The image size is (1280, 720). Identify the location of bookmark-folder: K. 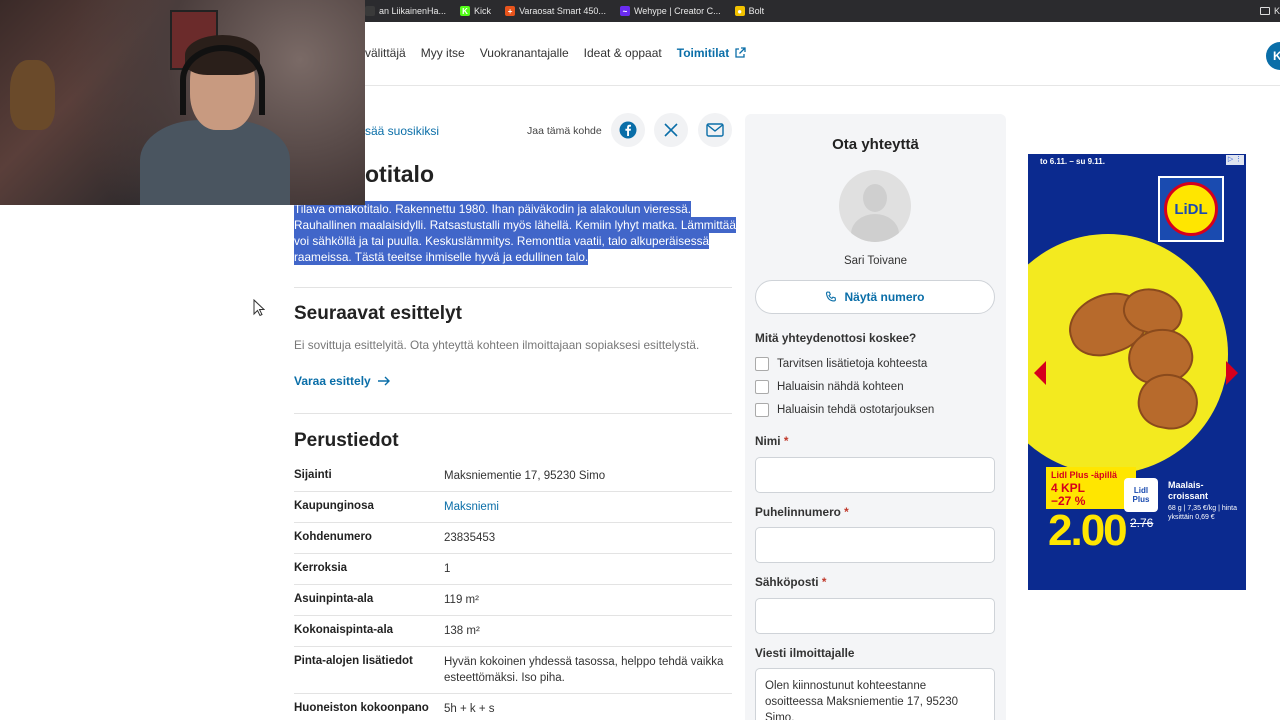
(1269, 11).